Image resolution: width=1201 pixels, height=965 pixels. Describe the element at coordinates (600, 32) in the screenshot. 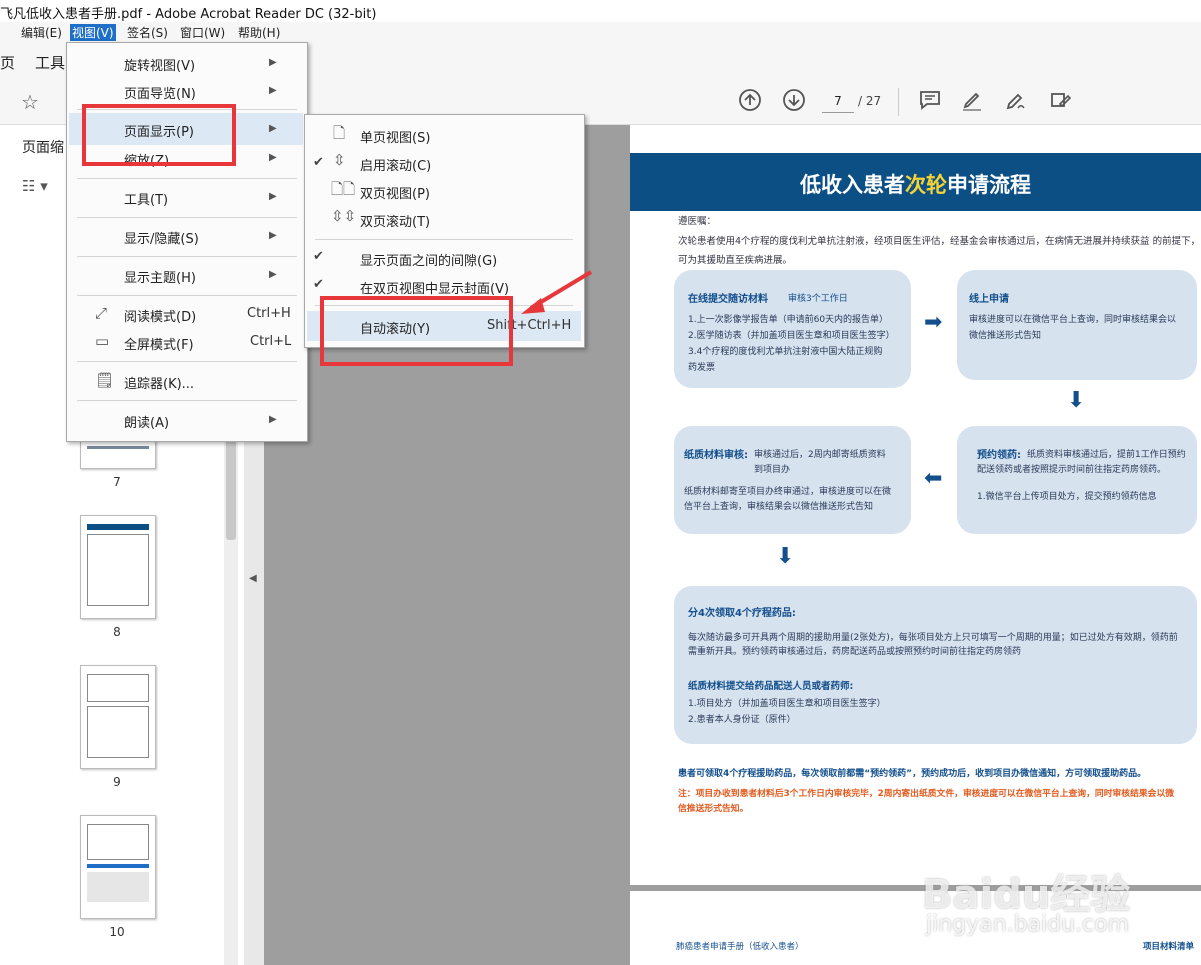

I see `menu-bar: 编辑(E) 视图(V) 签名(S) 窗口(W) 帮助(H)` at that location.